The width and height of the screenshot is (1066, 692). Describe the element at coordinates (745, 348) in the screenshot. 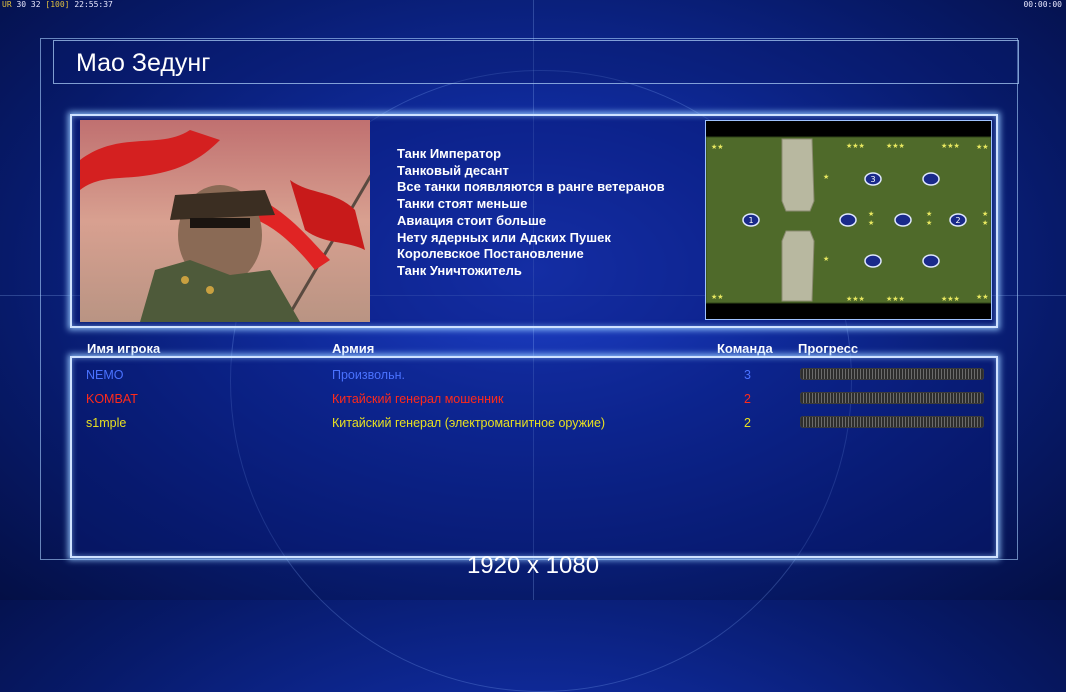

I see `column-header-team: Команда` at that location.